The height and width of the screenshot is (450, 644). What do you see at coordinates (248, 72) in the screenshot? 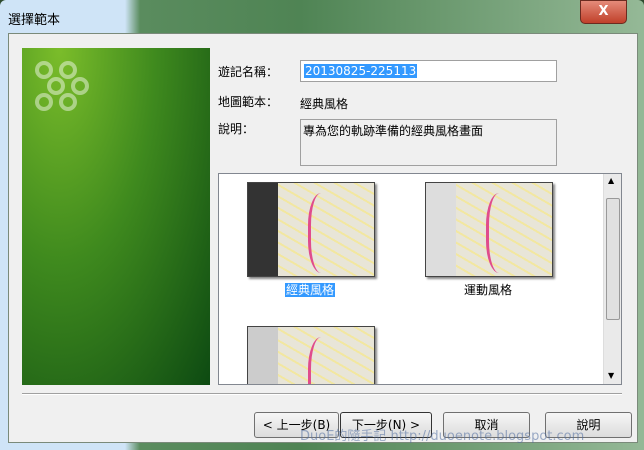
I see `name-label: 遊記名稱：` at bounding box center [248, 72].